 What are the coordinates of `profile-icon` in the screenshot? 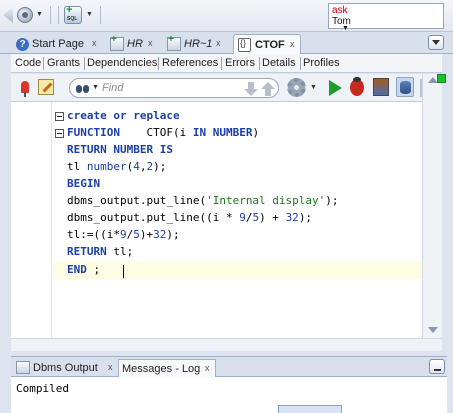 It's located at (381, 87).